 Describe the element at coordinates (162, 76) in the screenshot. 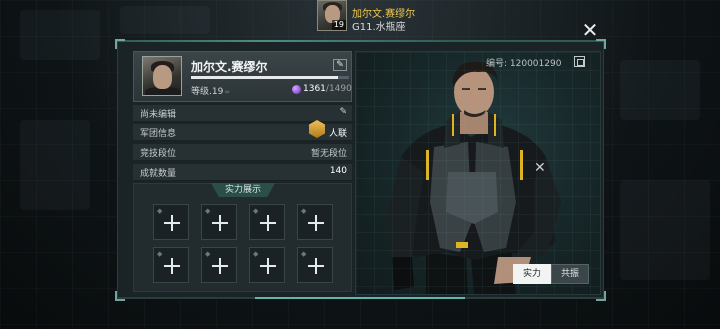

I see `avatar` at that location.